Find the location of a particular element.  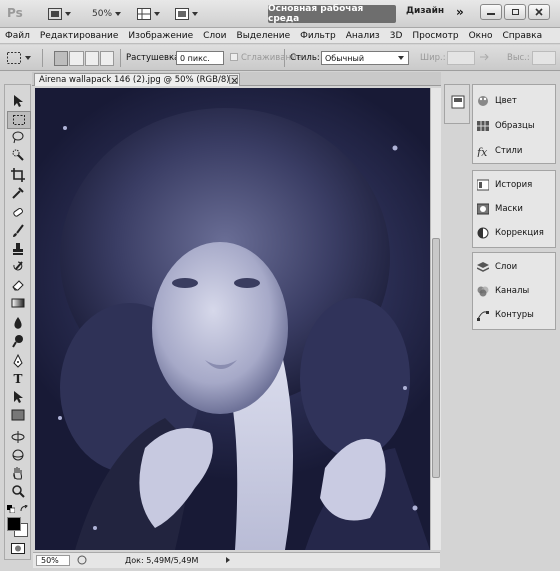

antialias-checkbox is located at coordinates (234, 57).